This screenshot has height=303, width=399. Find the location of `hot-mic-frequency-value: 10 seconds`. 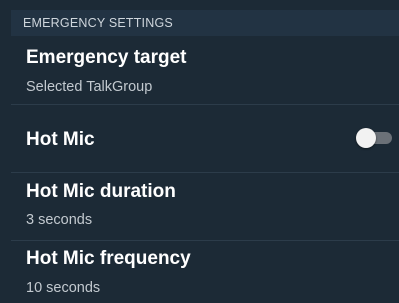

hot-mic-frequency-value: 10 seconds is located at coordinates (63, 288).